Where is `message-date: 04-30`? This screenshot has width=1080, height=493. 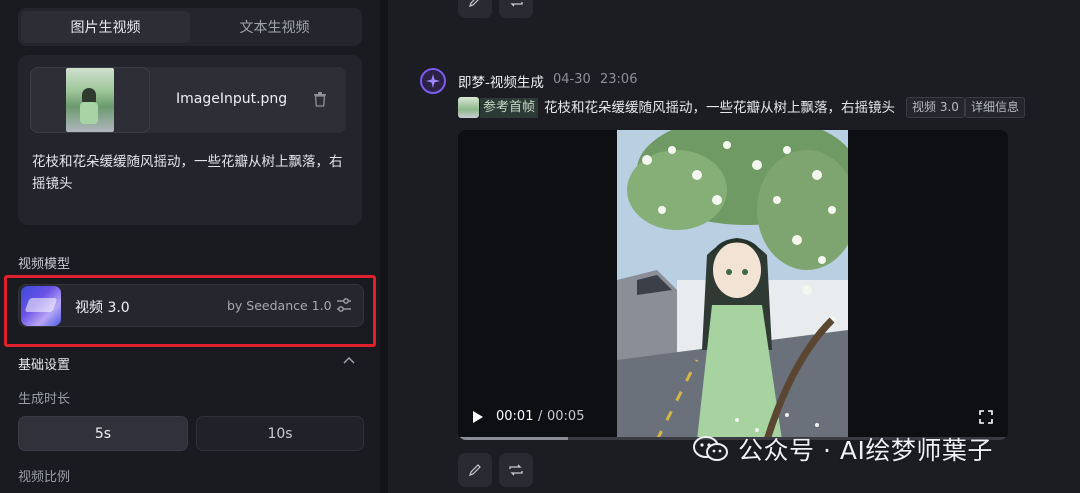
message-date: 04-30 is located at coordinates (572, 79).